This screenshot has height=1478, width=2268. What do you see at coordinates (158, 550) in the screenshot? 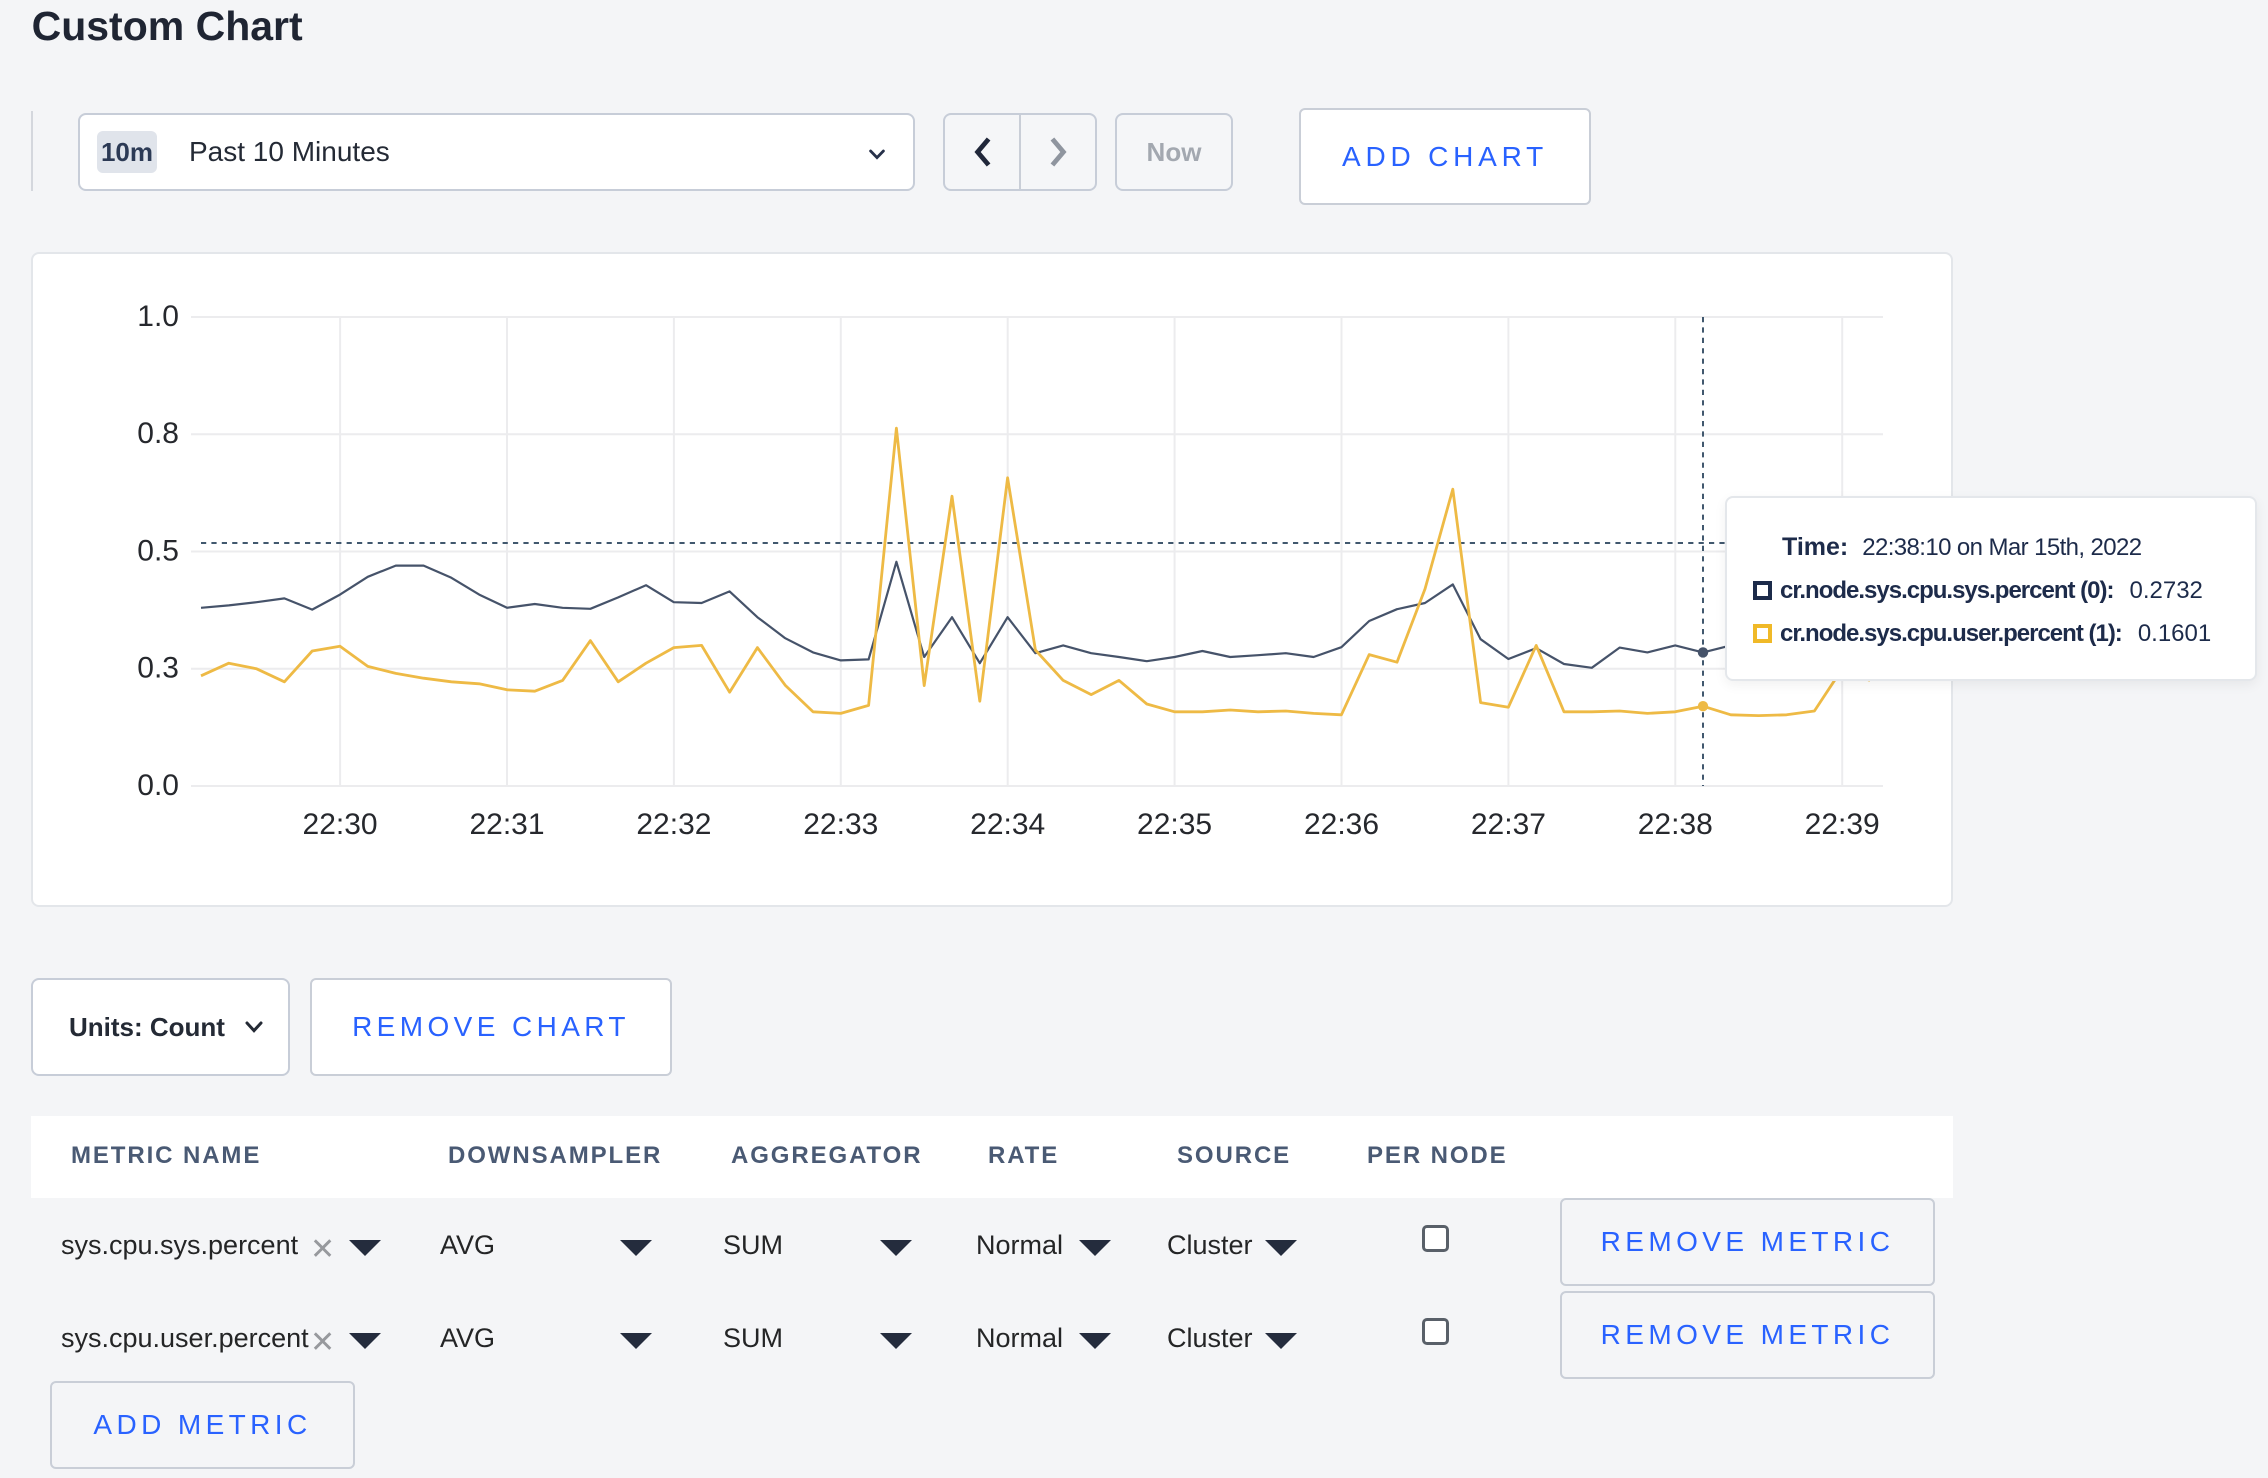
I see `svg-text: 0.5` at bounding box center [158, 550].